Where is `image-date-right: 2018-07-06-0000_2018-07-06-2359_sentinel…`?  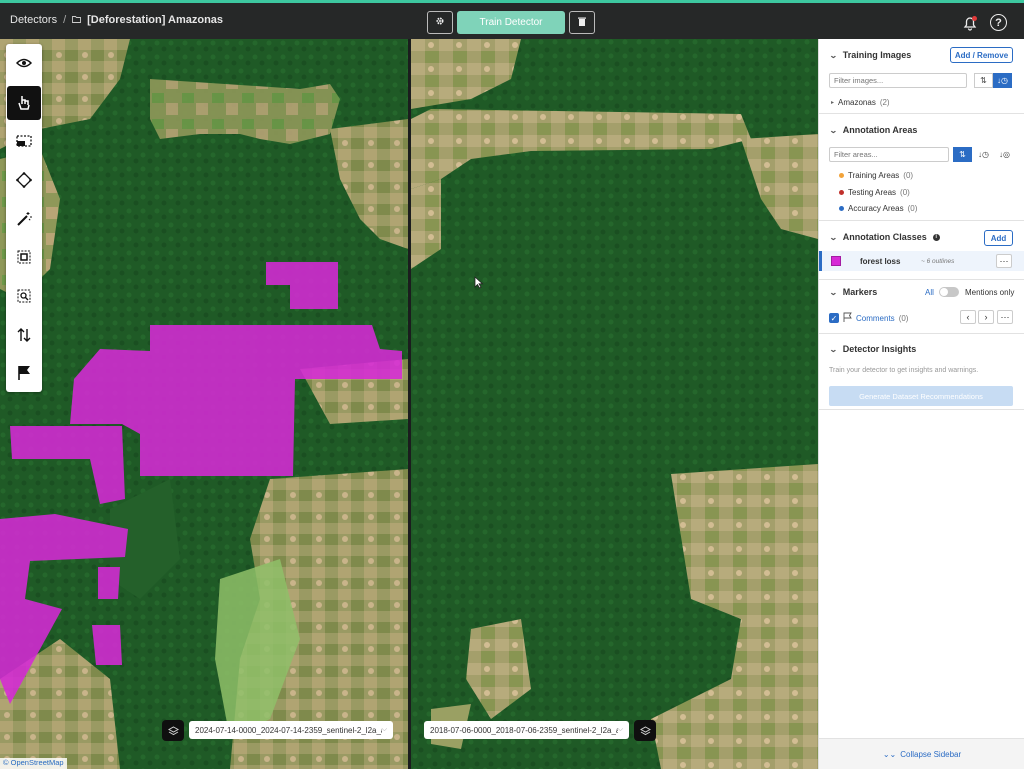 image-date-right: 2018-07-06-0000_2018-07-06-2359_sentinel… is located at coordinates (524, 730).